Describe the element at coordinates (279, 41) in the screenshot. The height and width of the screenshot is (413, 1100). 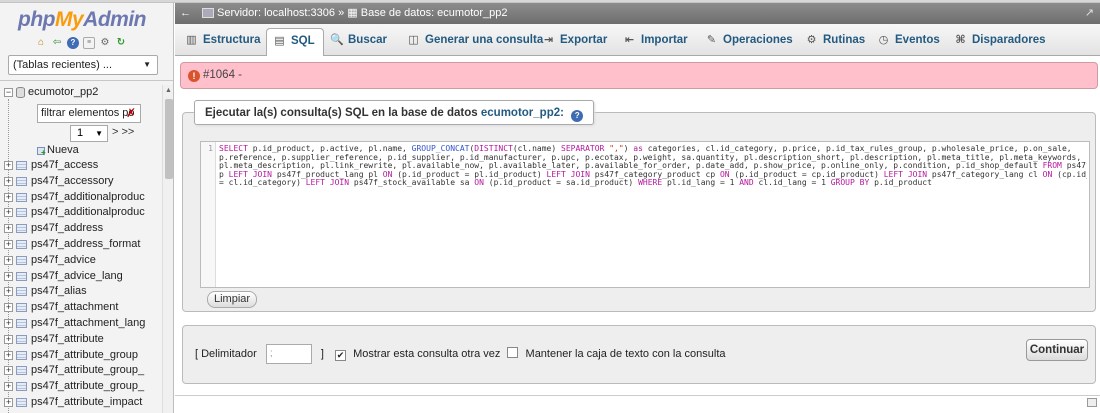
I see `sql-icon: ▤` at that location.